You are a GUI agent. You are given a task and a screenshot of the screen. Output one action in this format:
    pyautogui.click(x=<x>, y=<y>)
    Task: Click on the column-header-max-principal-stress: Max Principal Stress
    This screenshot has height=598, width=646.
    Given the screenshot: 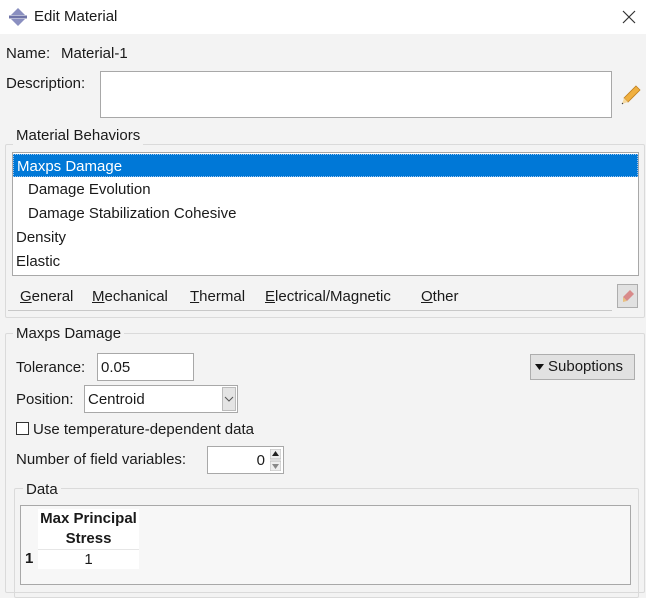 What is the action you would take?
    pyautogui.click(x=88, y=529)
    